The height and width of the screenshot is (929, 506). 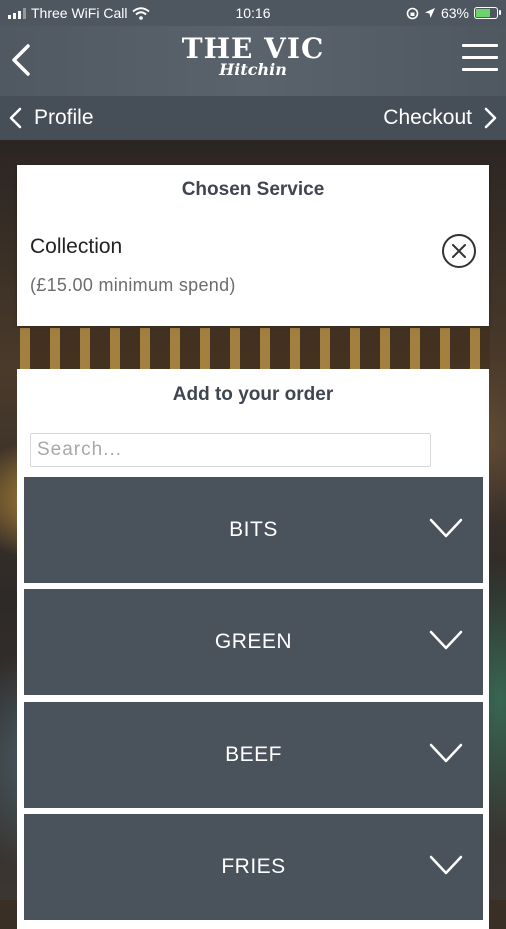 What do you see at coordinates (255, 349) in the screenshot?
I see `background-decoration` at bounding box center [255, 349].